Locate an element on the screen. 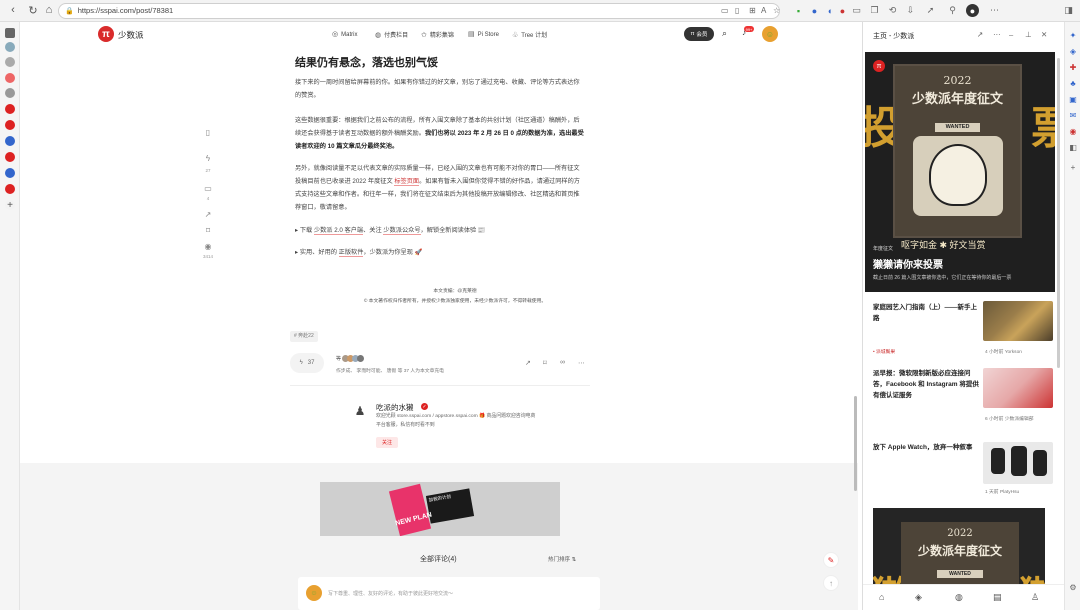 The width and height of the screenshot is (1080, 610). page-scrollbar is located at coordinates (855, 443).